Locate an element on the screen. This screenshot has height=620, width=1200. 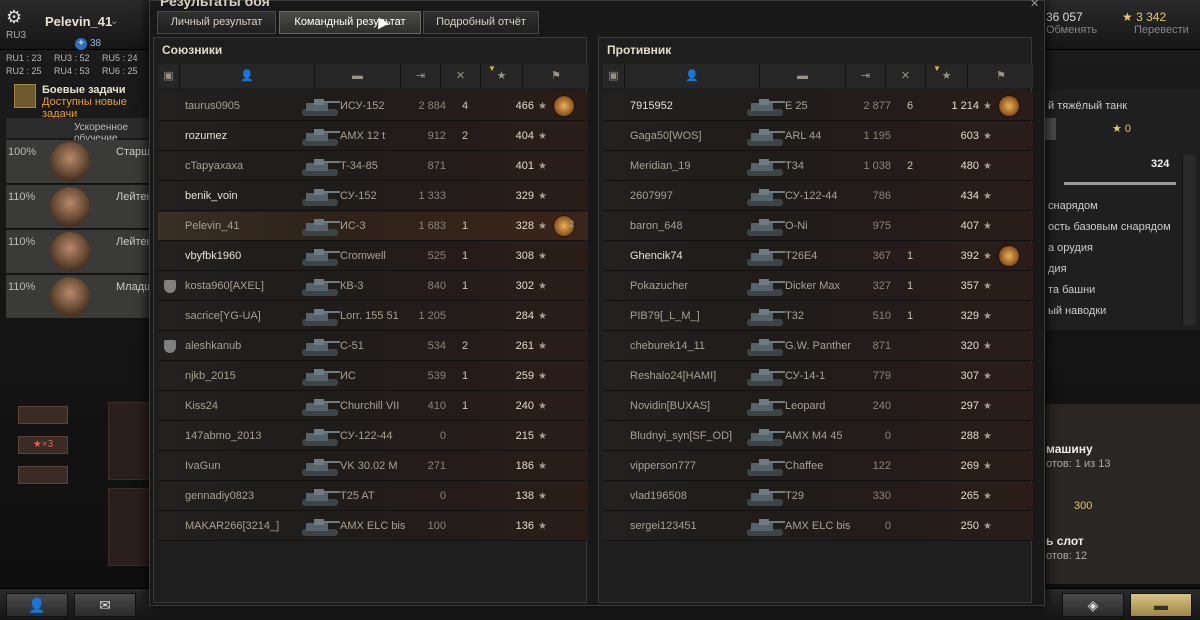
chevron-down-icon: ⌄ is located at coordinates (114, 21).